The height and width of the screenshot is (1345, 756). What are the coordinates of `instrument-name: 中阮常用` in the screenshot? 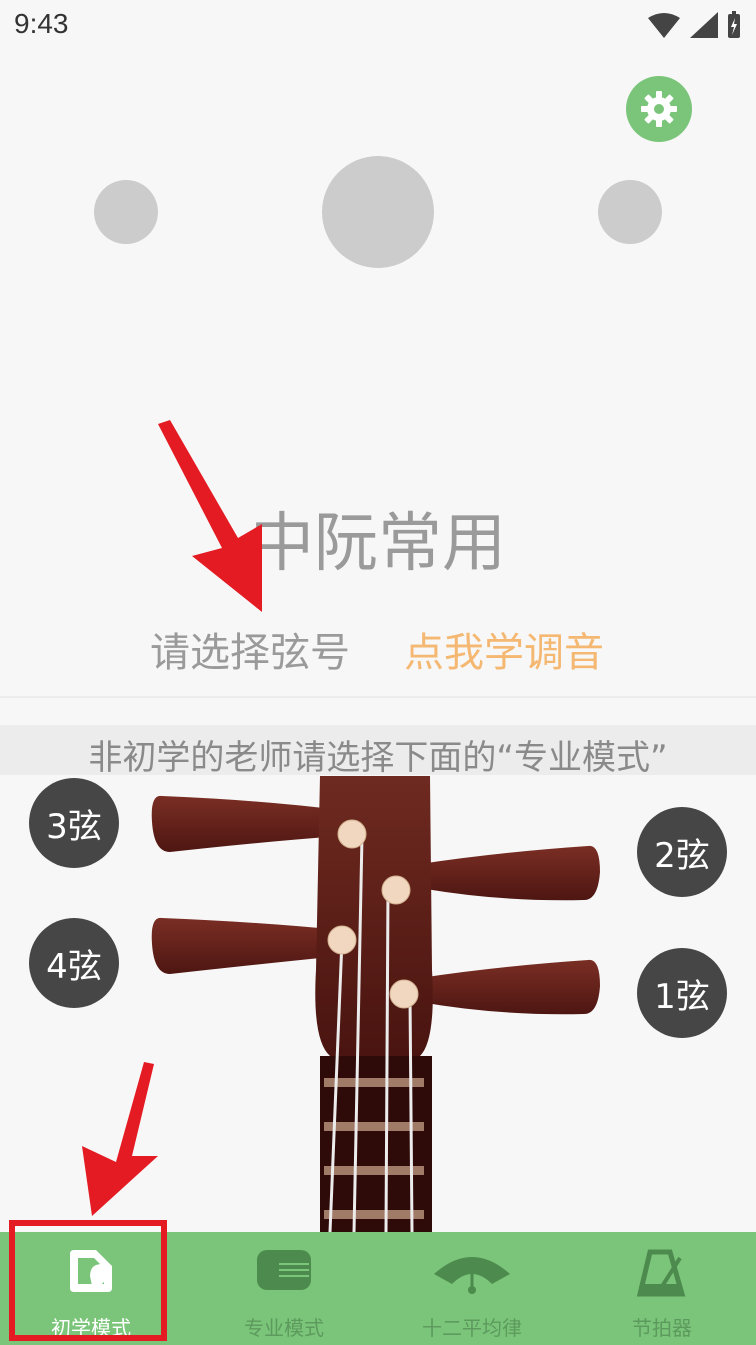 It's located at (378, 538).